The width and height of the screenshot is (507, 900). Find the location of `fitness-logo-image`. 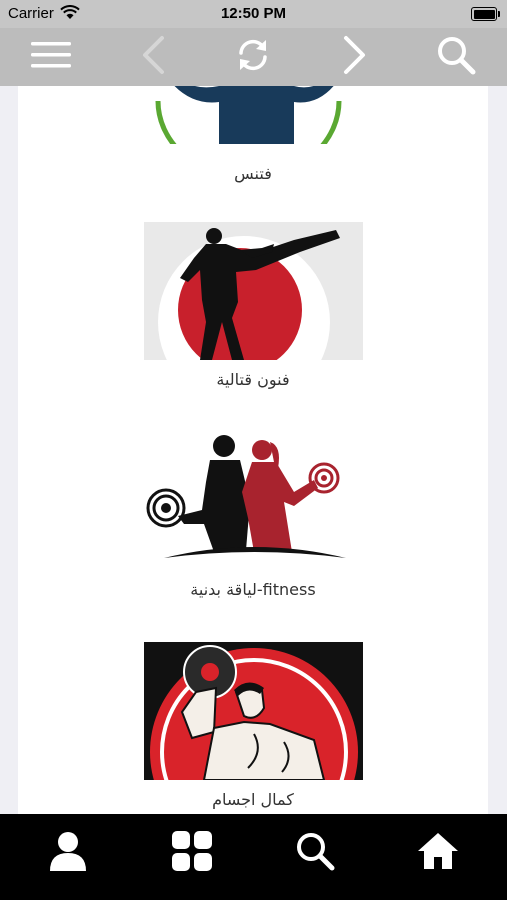

fitness-logo-image is located at coordinates (253, 115).